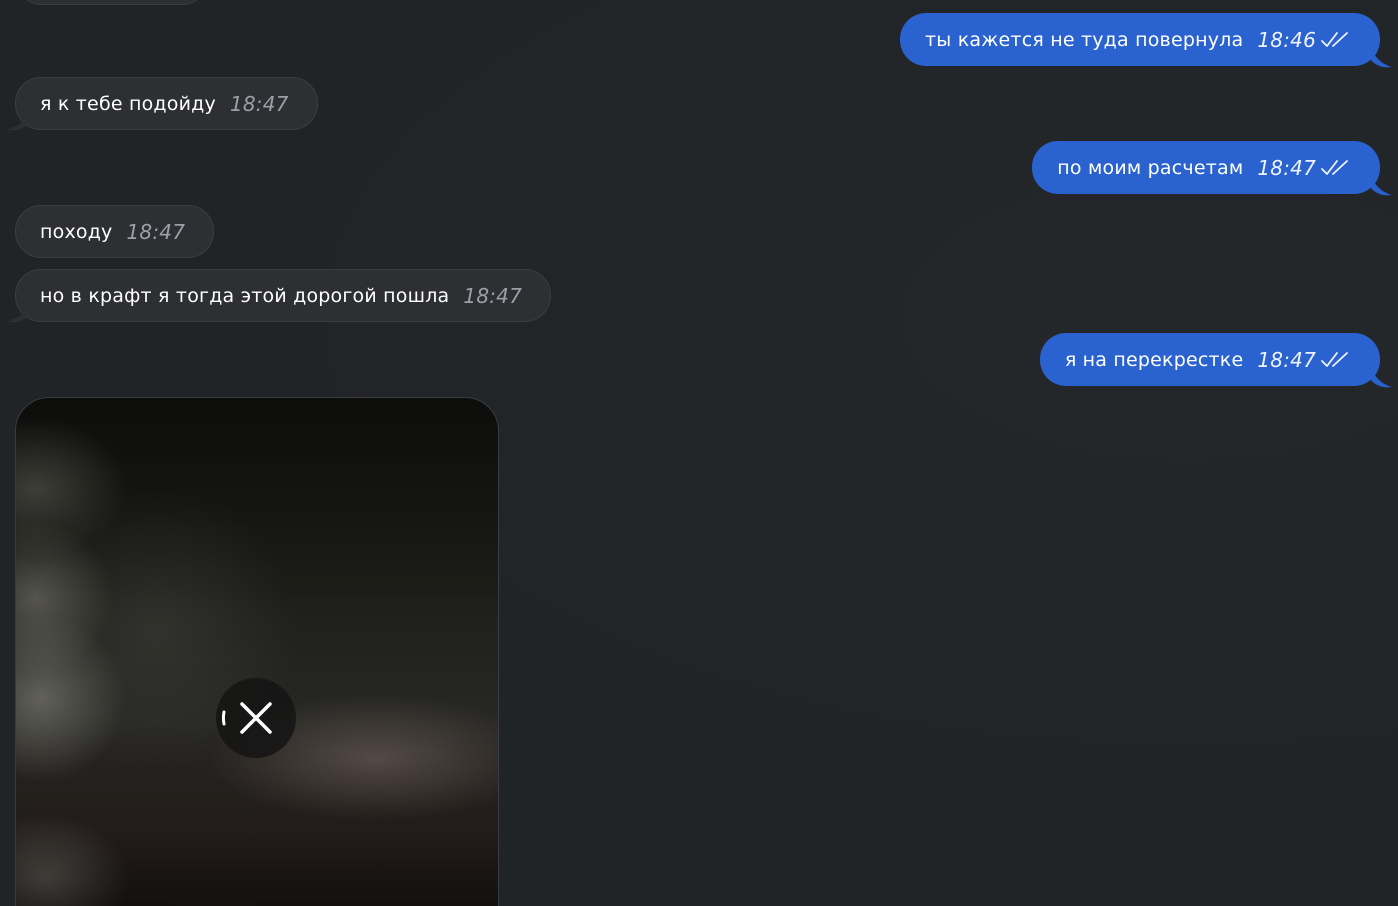  Describe the element at coordinates (1286, 39) in the screenshot. I see `message-time: 18:46` at that location.